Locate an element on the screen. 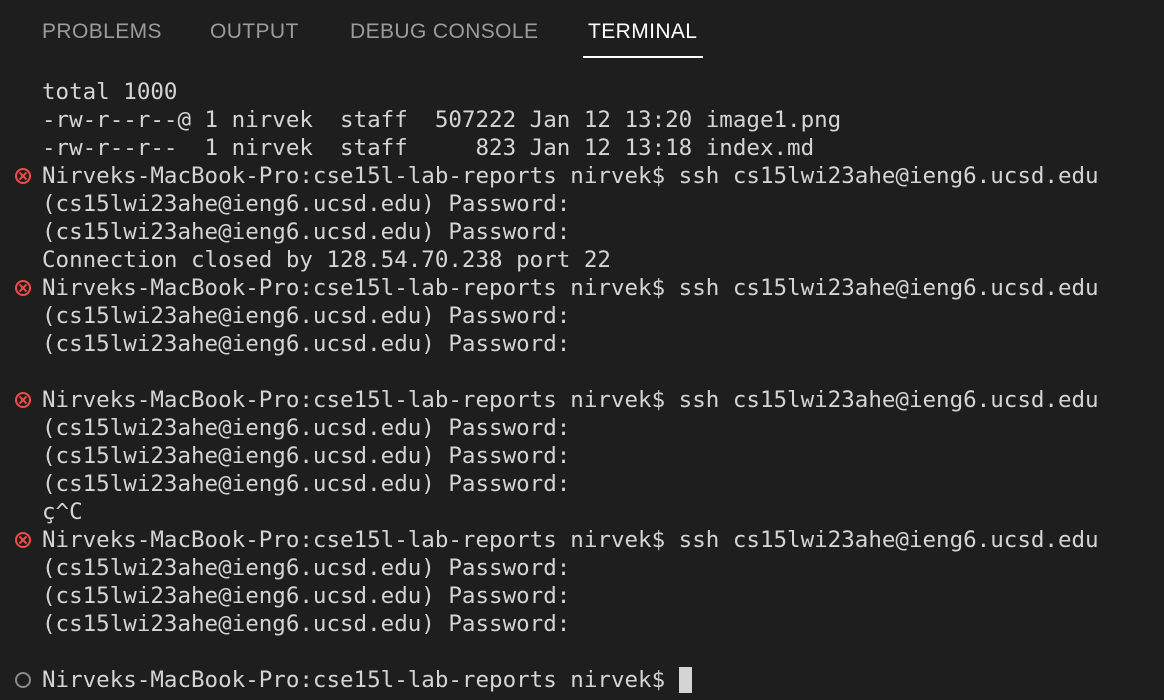  tab-output: OUTPUT is located at coordinates (254, 31).